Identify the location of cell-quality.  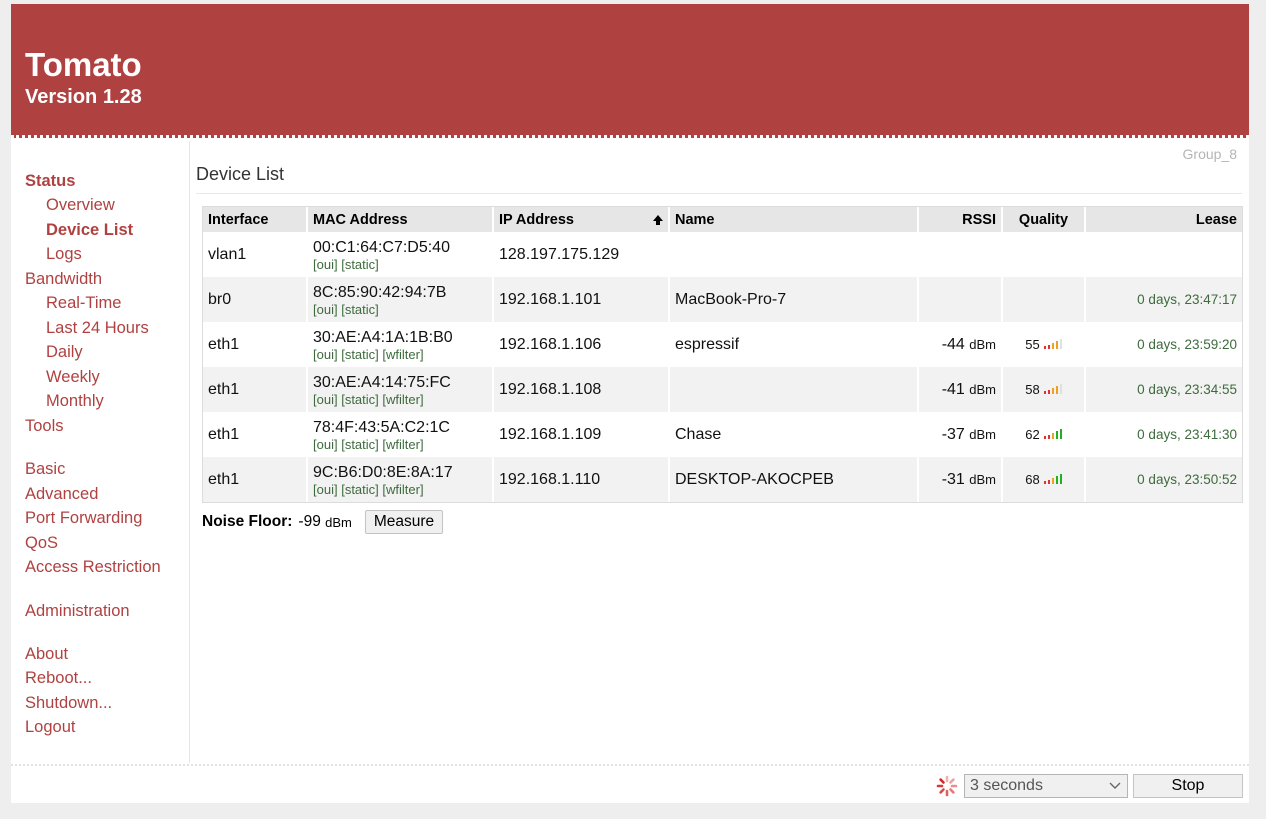
(1044, 254).